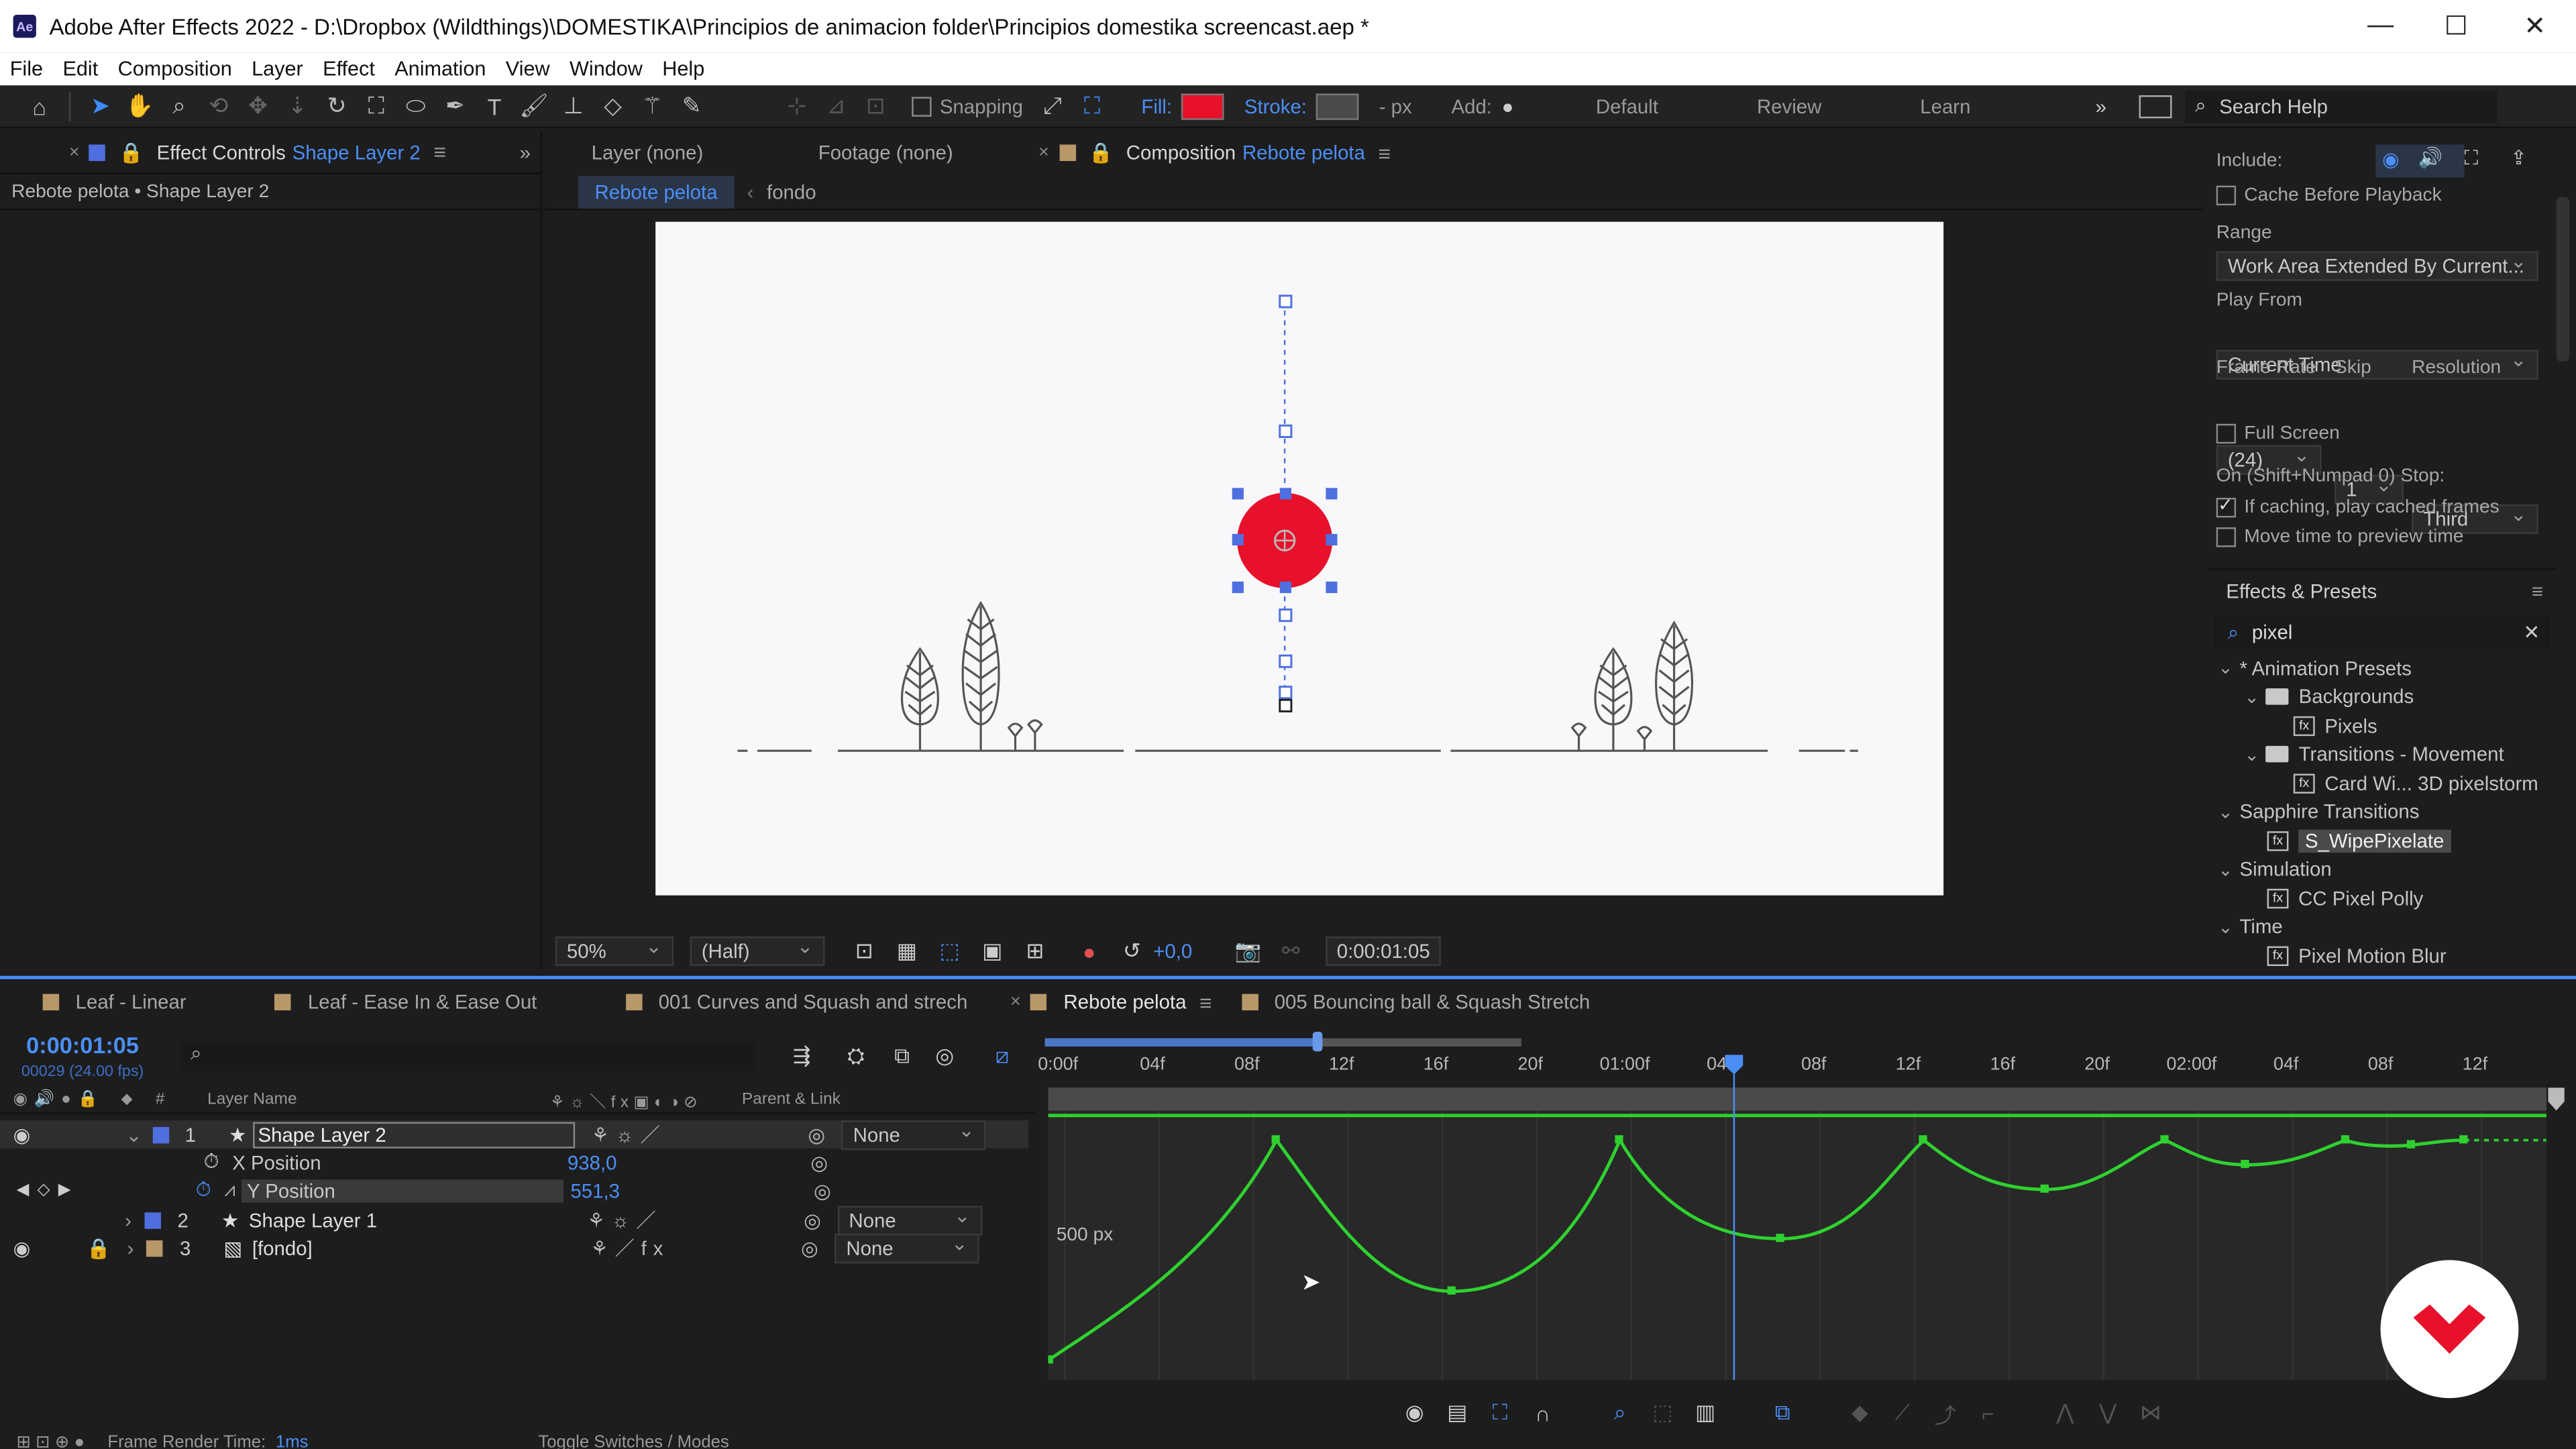 The height and width of the screenshot is (1449, 2576). I want to click on dolly-camera-icon: ⇣, so click(297, 106).